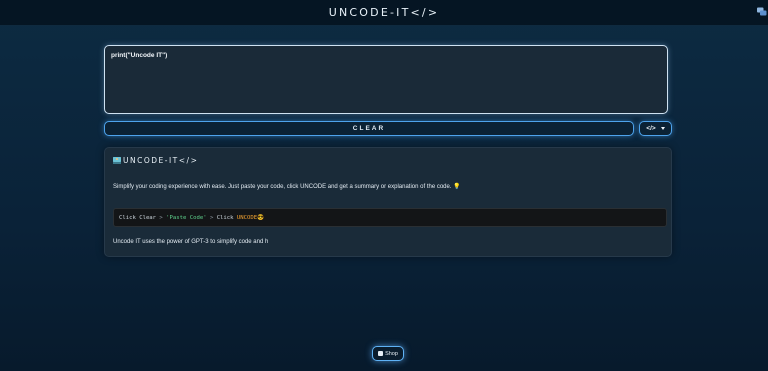 Image resolution: width=768 pixels, height=371 pixels. What do you see at coordinates (386, 79) in the screenshot?
I see `code-editor: print("Uncode IT")` at bounding box center [386, 79].